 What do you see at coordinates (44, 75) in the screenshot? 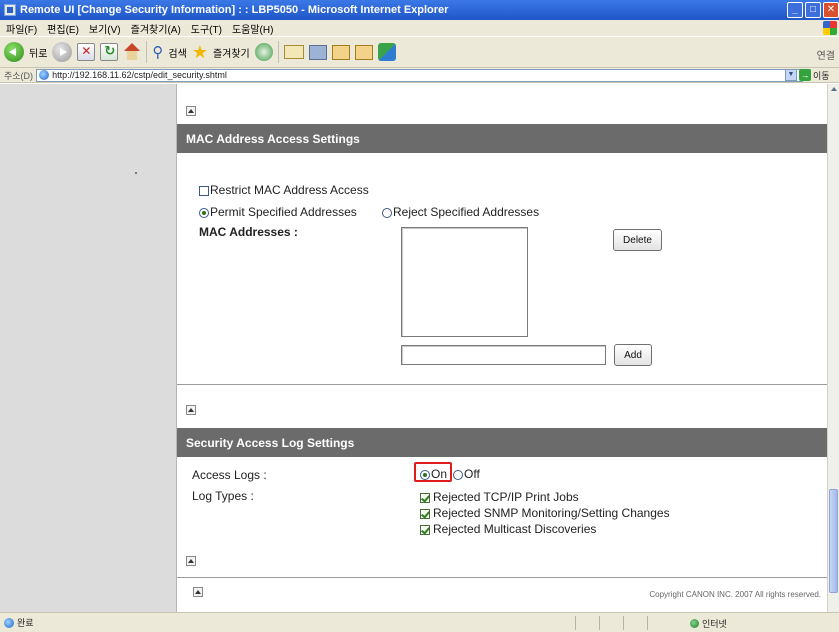
I see `page-icon` at bounding box center [44, 75].